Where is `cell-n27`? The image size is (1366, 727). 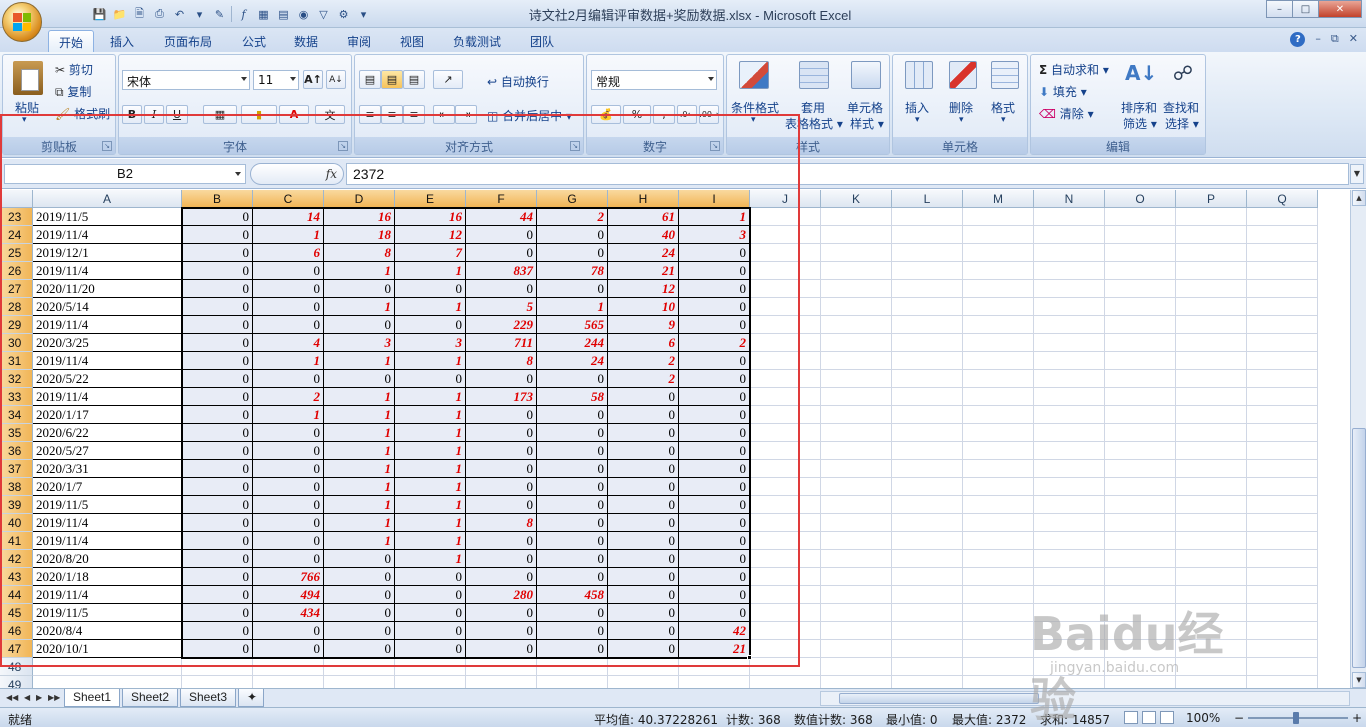 cell-n27 is located at coordinates (1069, 289).